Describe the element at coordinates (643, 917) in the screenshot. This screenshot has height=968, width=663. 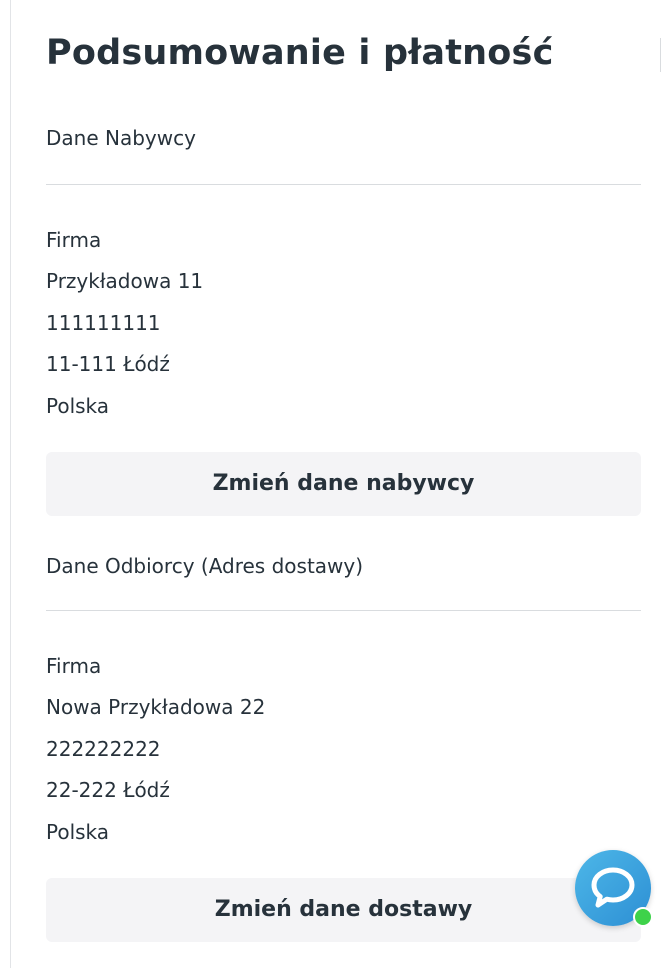
I see `online-status-dot` at that location.